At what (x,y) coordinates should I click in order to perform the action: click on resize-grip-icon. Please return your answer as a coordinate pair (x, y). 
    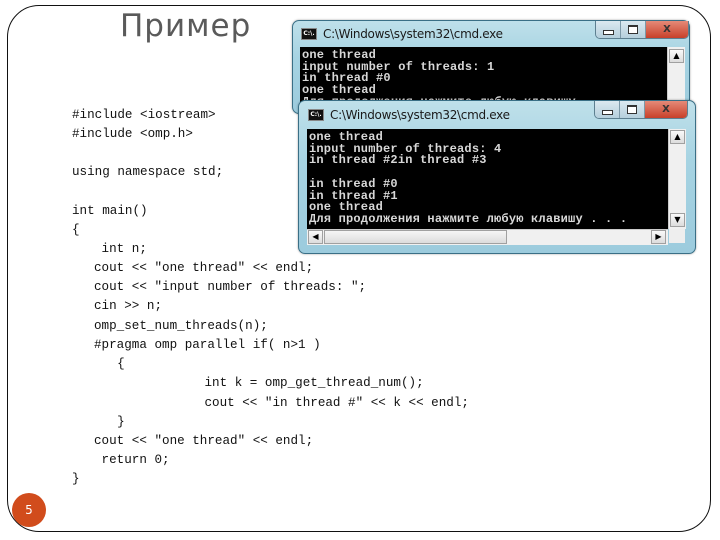
    Looking at the image, I should click on (677, 236).